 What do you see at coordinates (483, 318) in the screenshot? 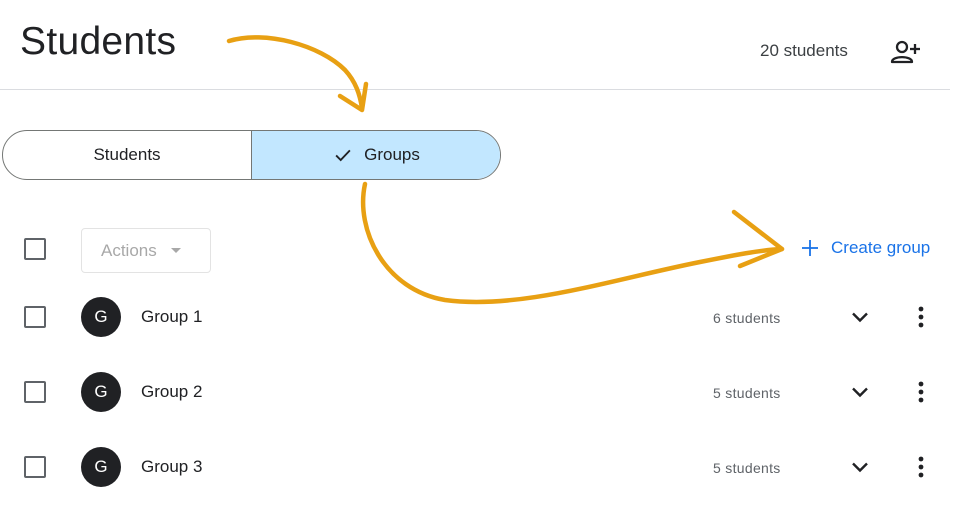
I see `group-row: G Group 1 6 students` at bounding box center [483, 318].